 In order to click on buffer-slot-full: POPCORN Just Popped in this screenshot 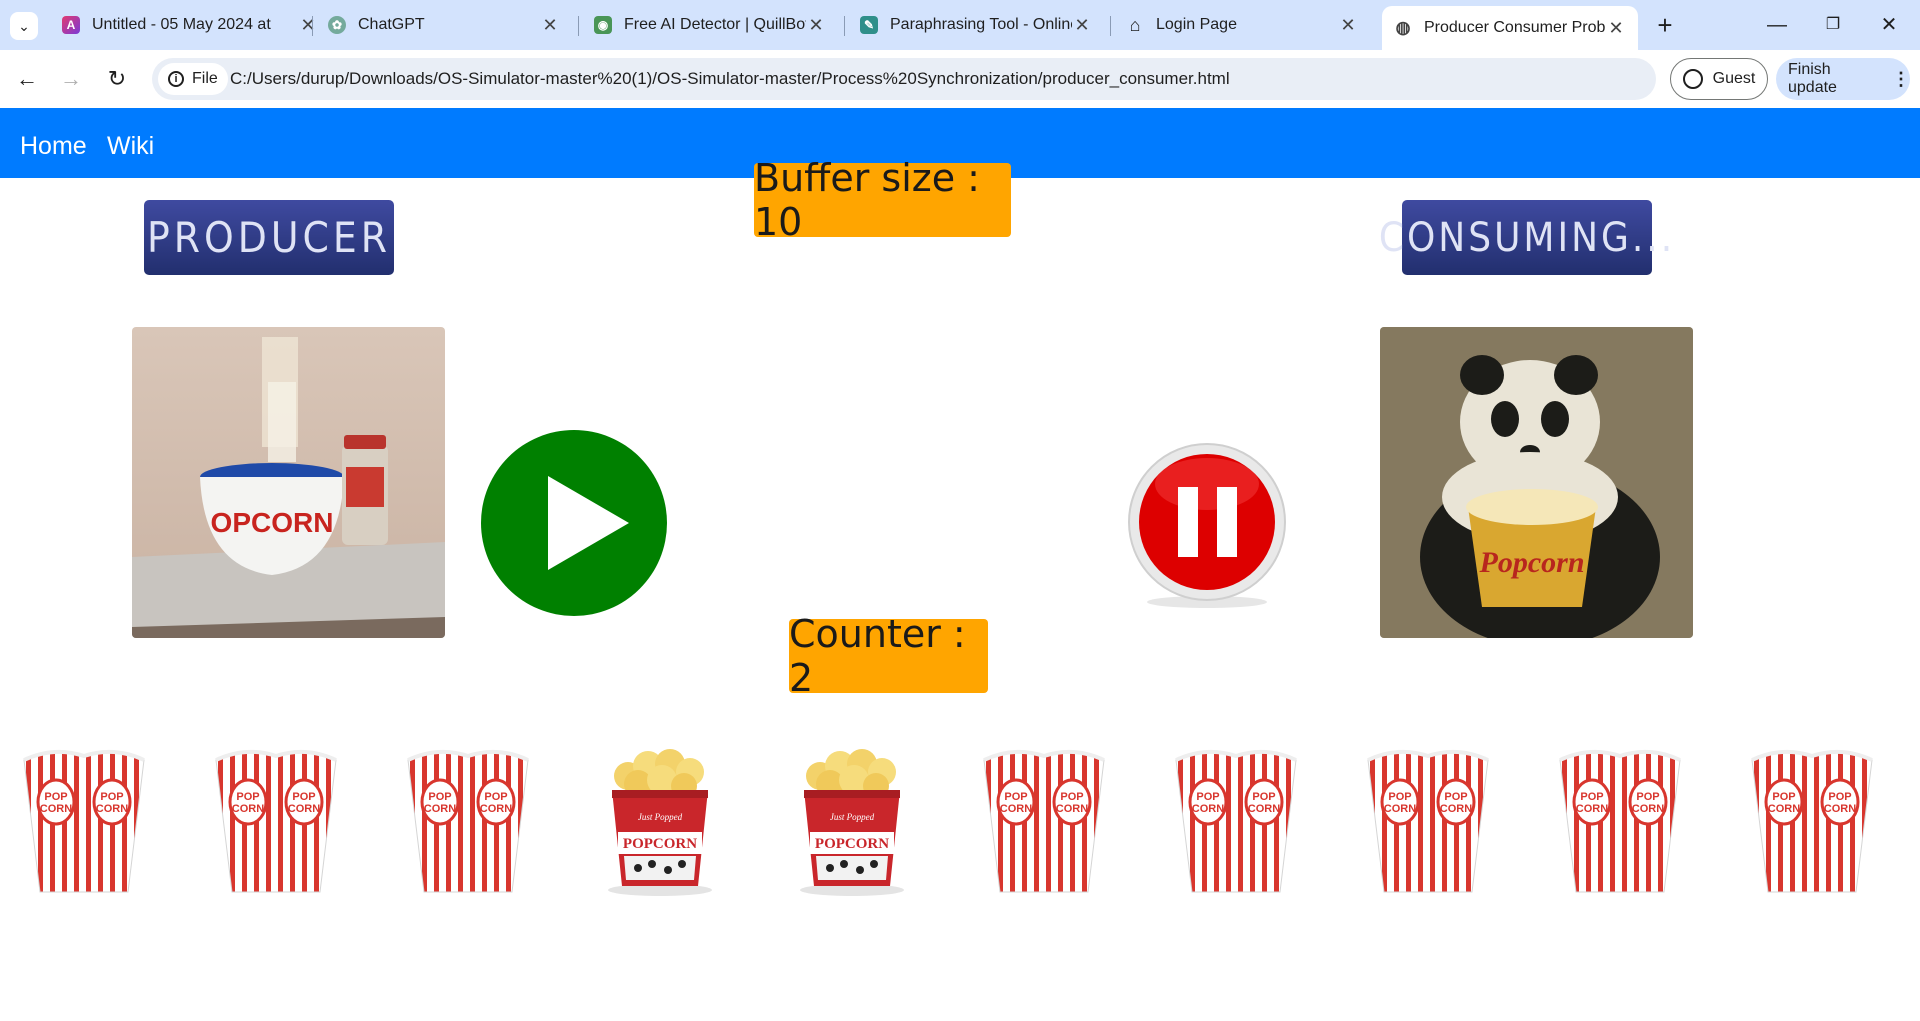, I will do `click(660, 820)`.